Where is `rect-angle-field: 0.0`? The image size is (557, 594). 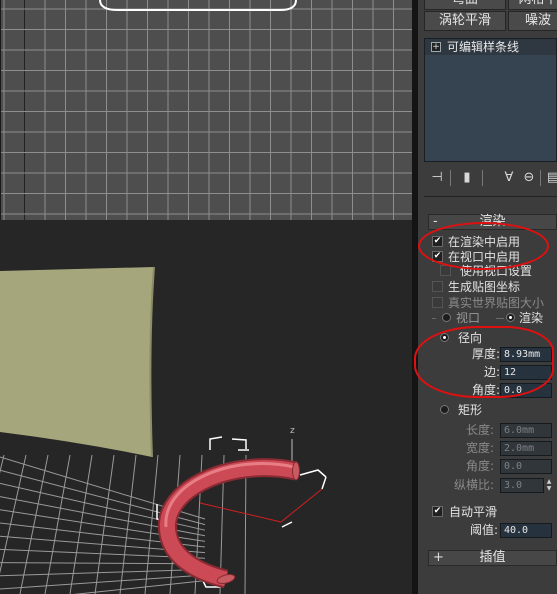 rect-angle-field: 0.0 is located at coordinates (526, 466).